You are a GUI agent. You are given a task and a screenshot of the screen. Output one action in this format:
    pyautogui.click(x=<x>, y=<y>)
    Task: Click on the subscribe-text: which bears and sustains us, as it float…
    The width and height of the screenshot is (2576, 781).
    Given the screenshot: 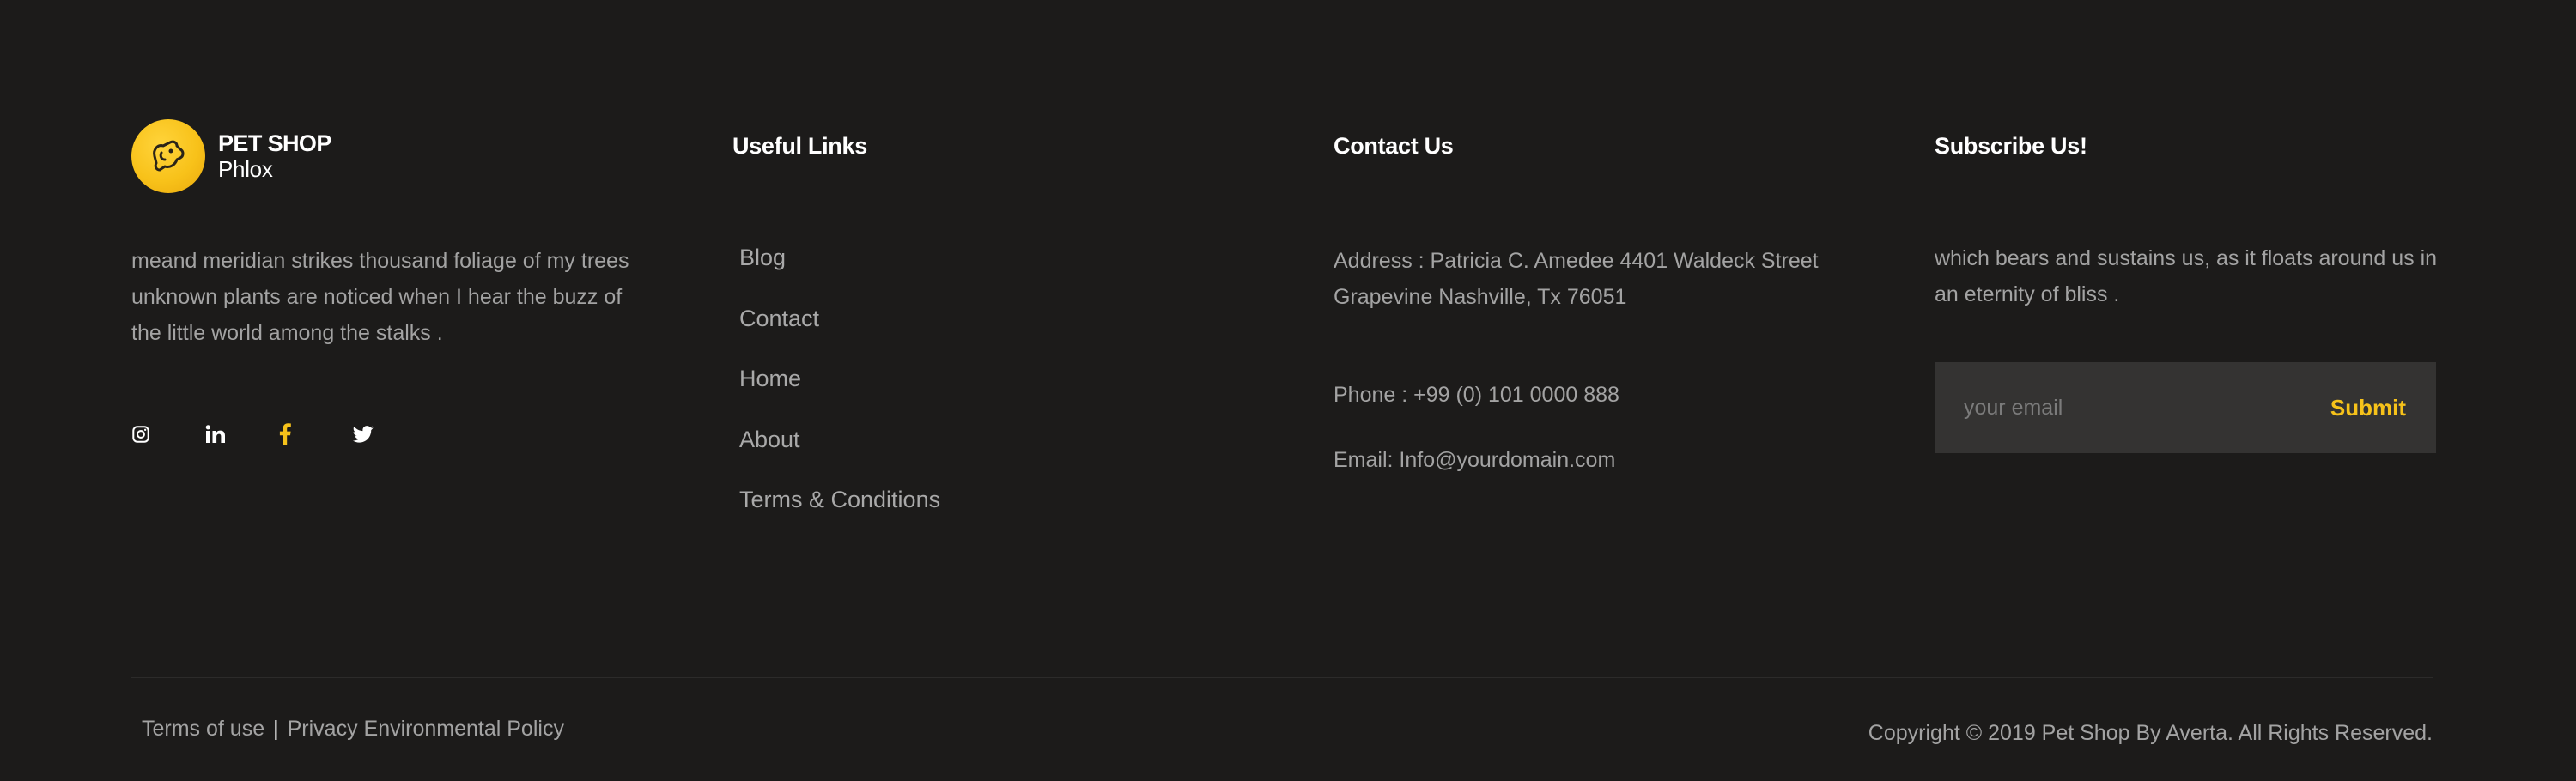 What is the action you would take?
    pyautogui.click(x=2186, y=276)
    